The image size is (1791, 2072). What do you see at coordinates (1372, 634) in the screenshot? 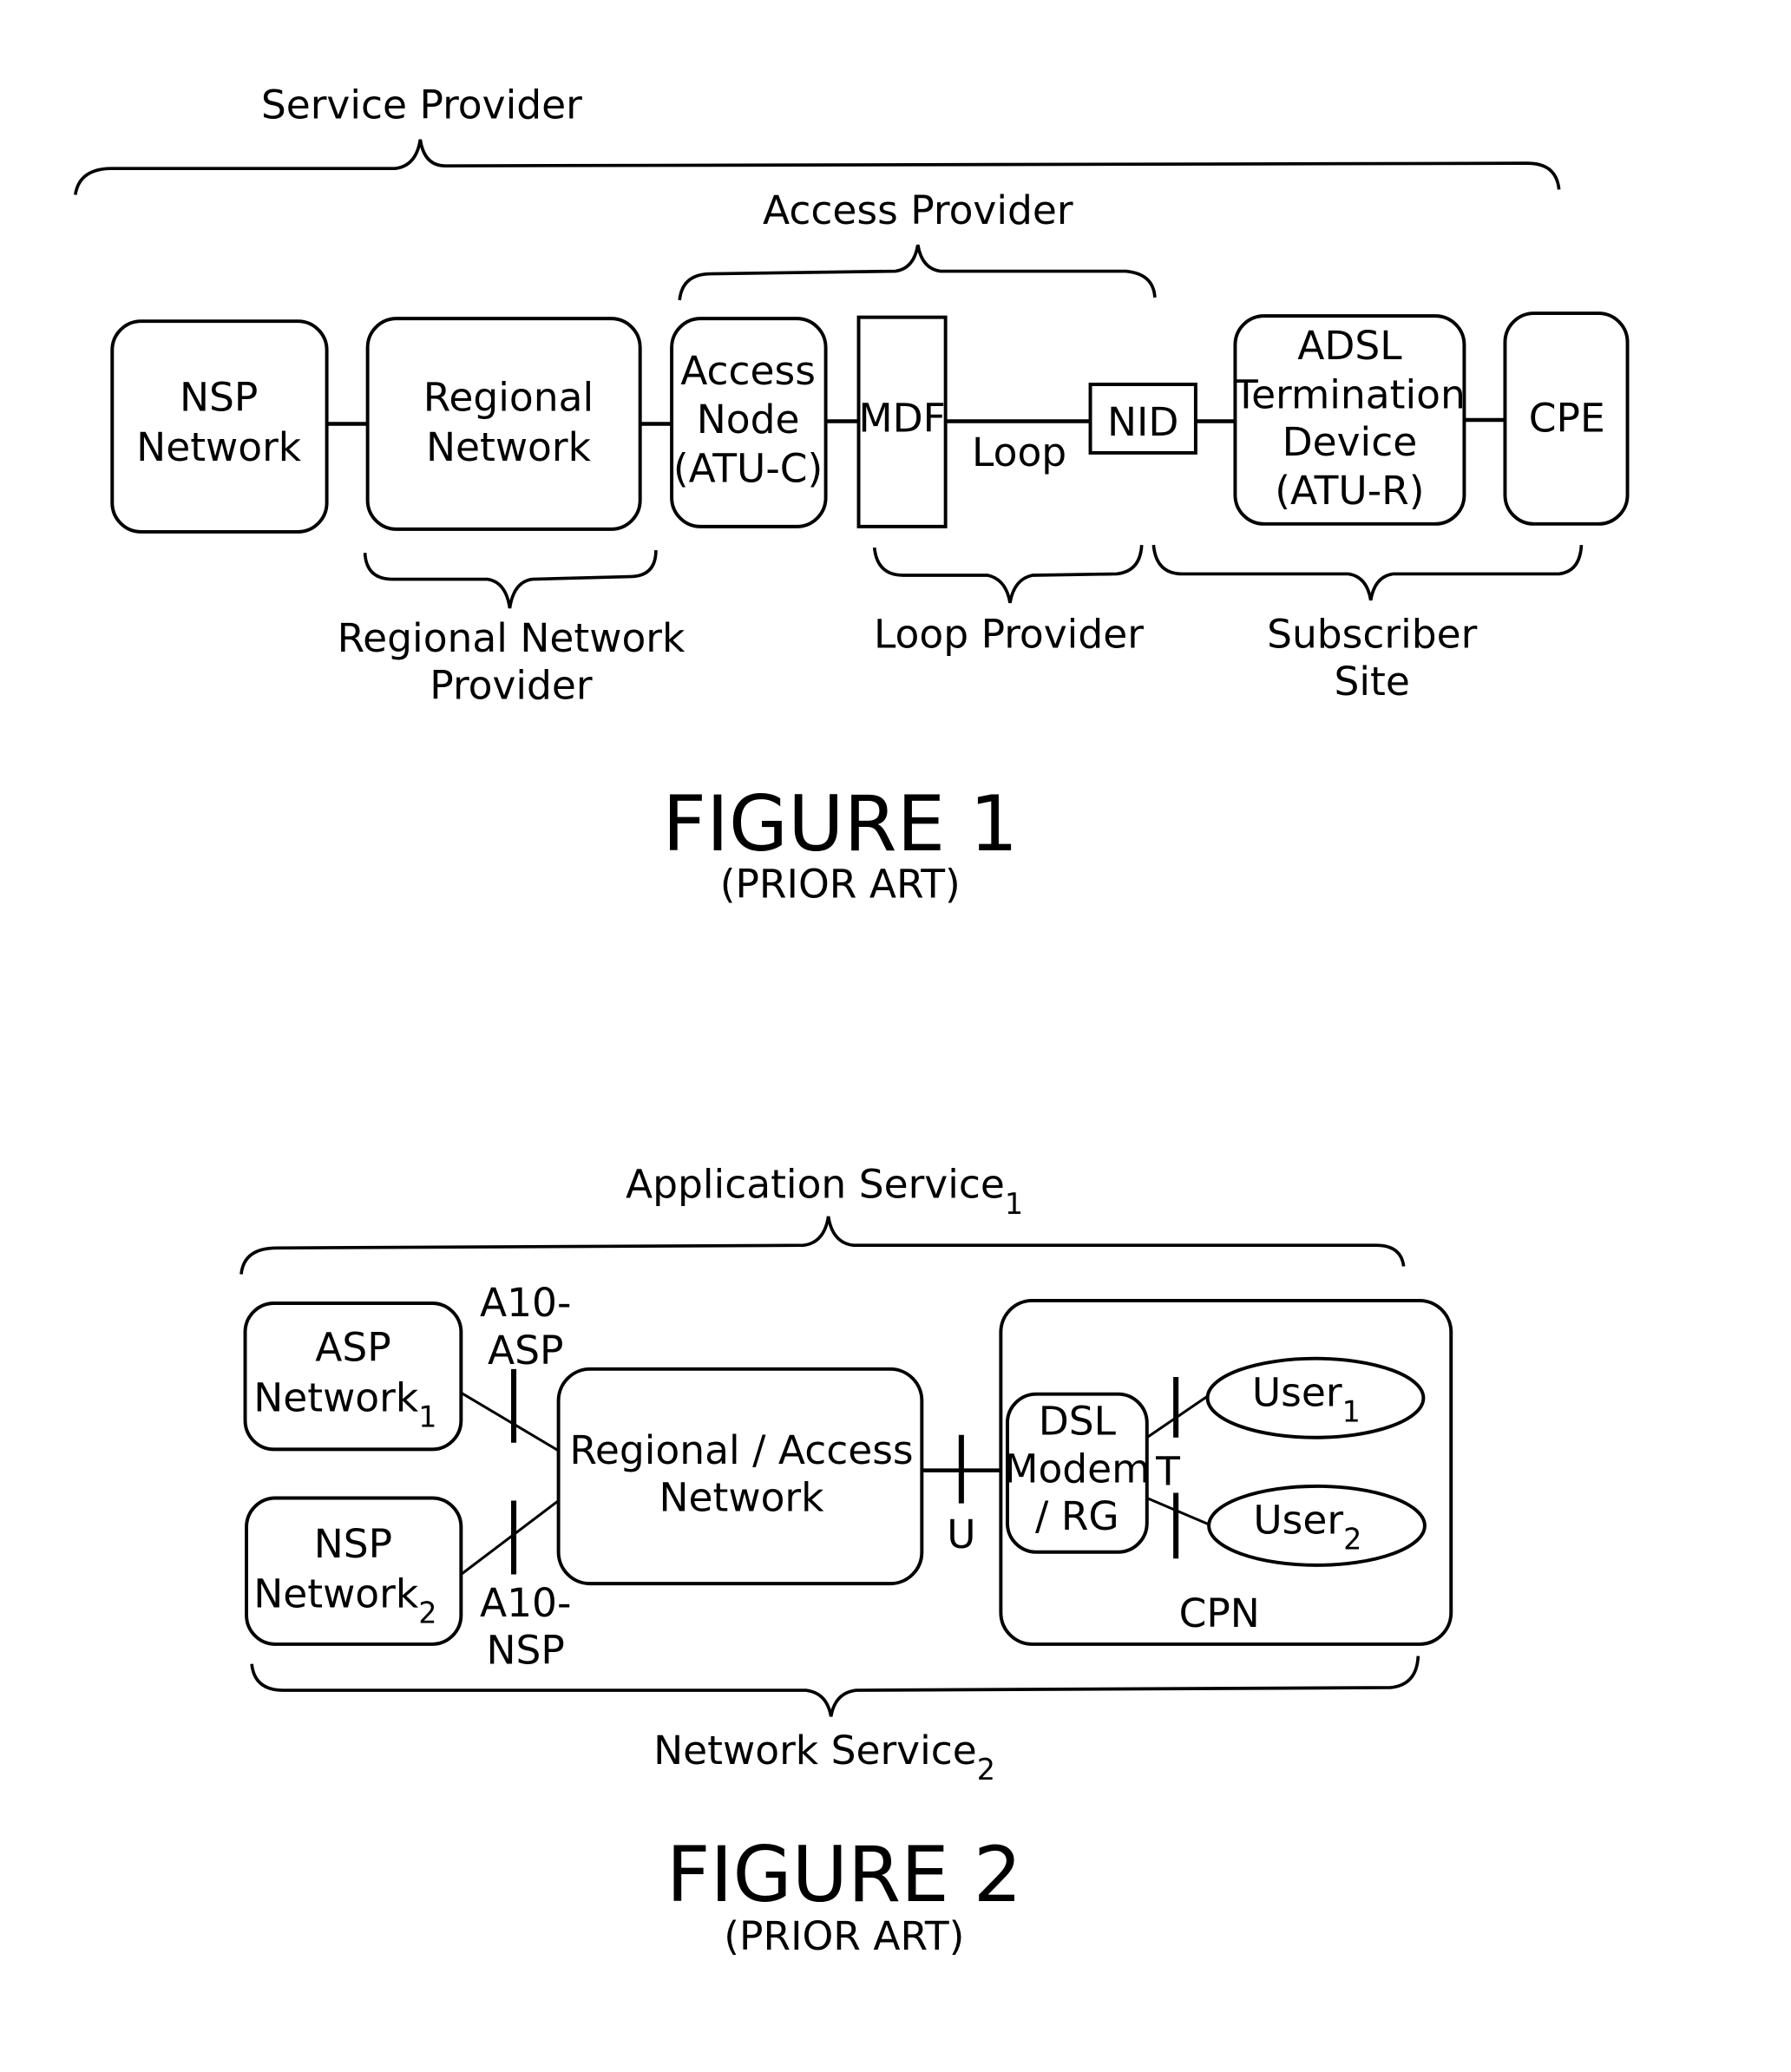
I see `subscriber-site-label: Subscriber` at bounding box center [1372, 634].